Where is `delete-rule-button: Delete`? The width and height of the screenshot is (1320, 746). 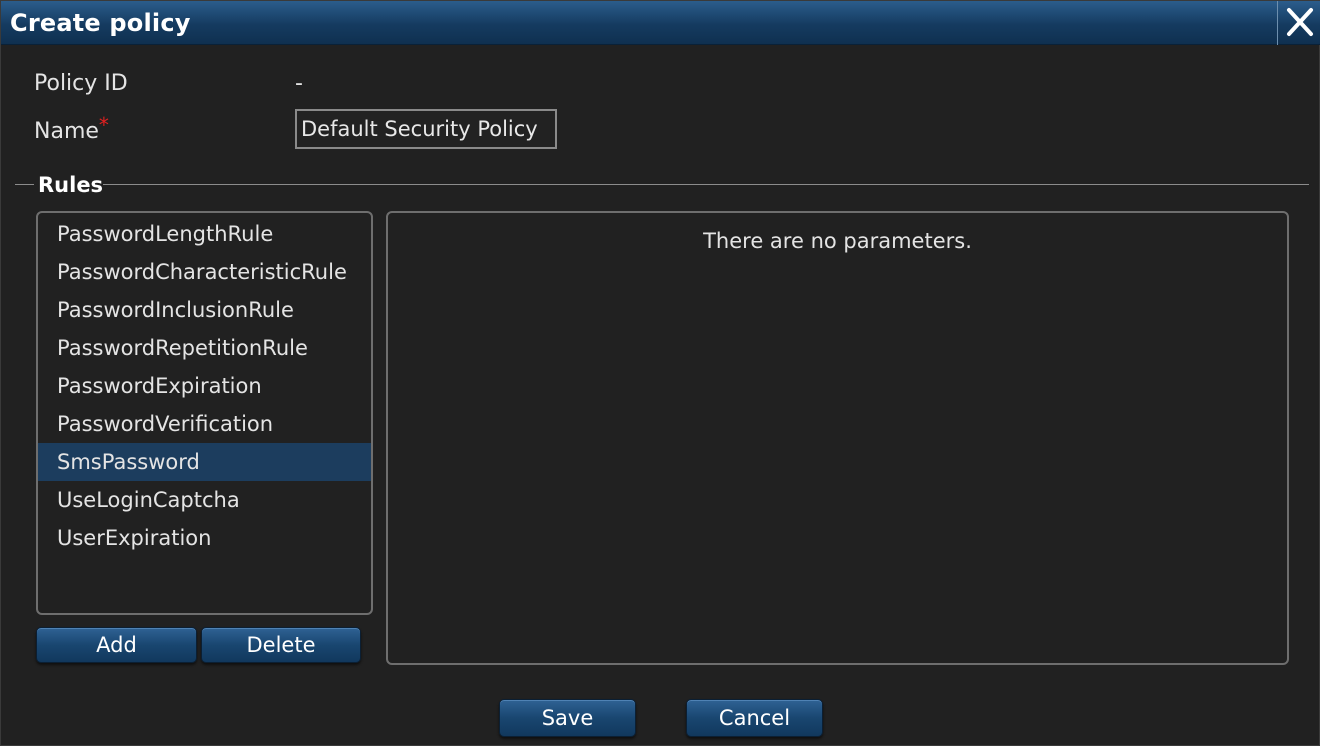 delete-rule-button: Delete is located at coordinates (281, 645).